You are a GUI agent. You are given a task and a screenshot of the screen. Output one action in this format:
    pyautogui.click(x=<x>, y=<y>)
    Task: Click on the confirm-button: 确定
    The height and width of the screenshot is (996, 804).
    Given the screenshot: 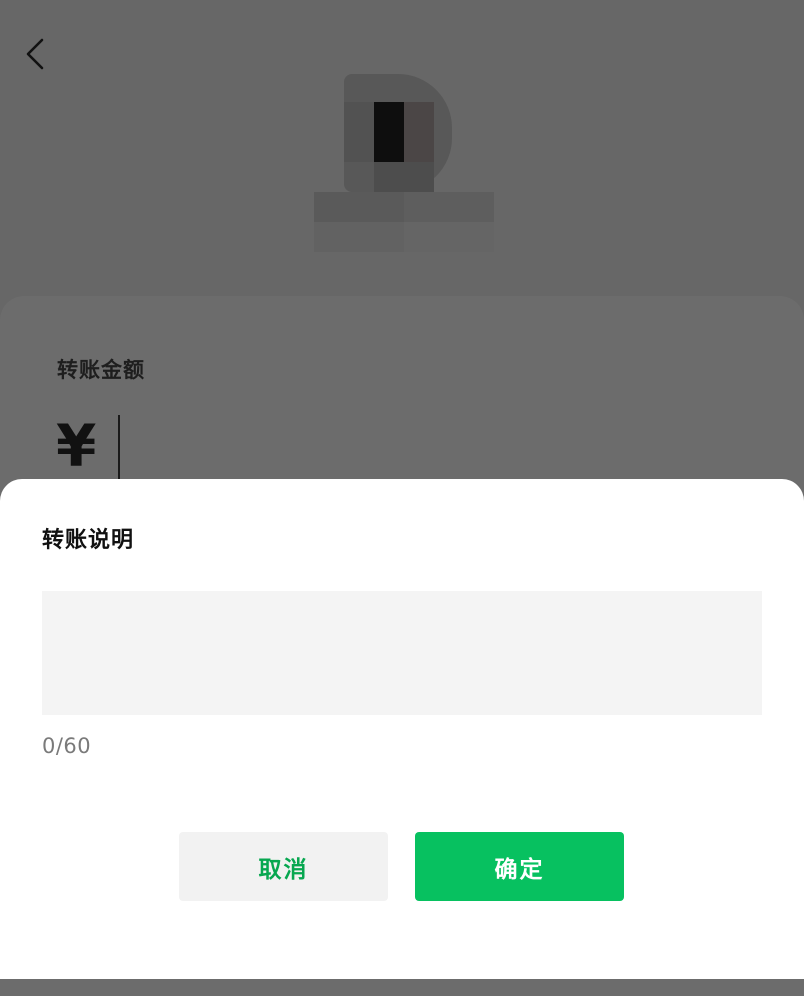 What is the action you would take?
    pyautogui.click(x=519, y=866)
    